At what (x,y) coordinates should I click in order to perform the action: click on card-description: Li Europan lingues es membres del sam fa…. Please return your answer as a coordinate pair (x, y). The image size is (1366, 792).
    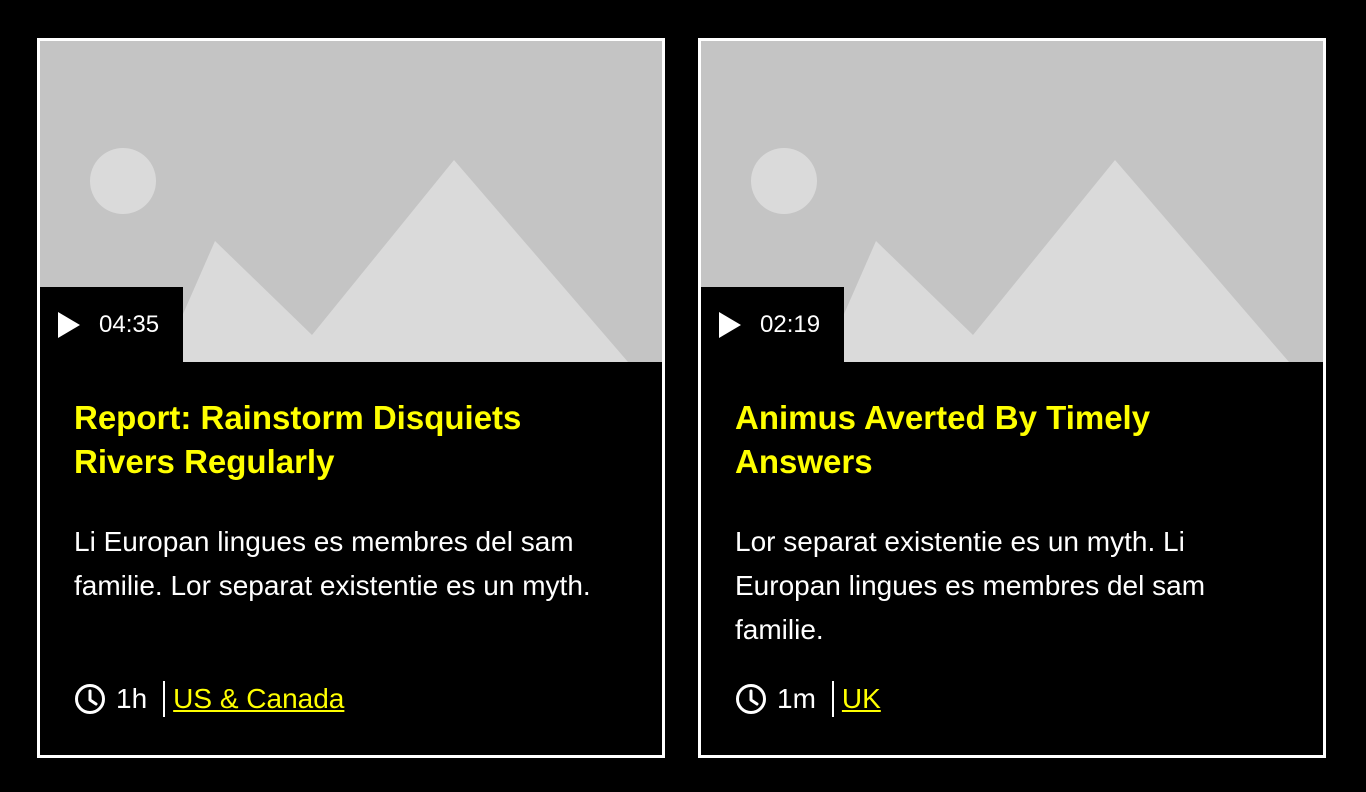
    Looking at the image, I should click on (332, 563).